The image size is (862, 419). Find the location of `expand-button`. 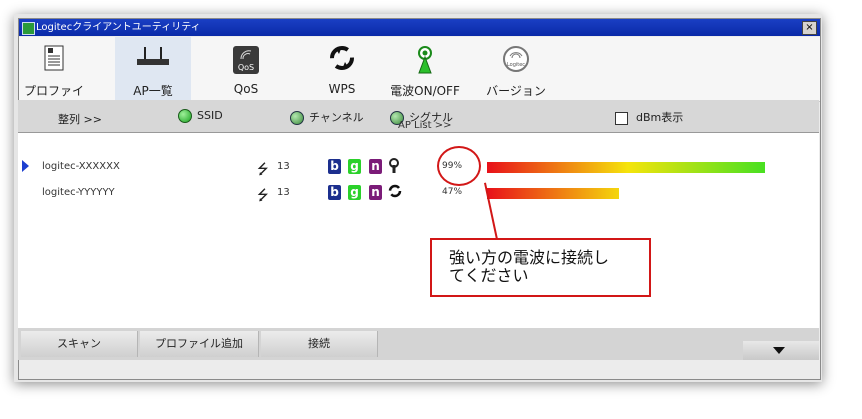

expand-button is located at coordinates (781, 350).